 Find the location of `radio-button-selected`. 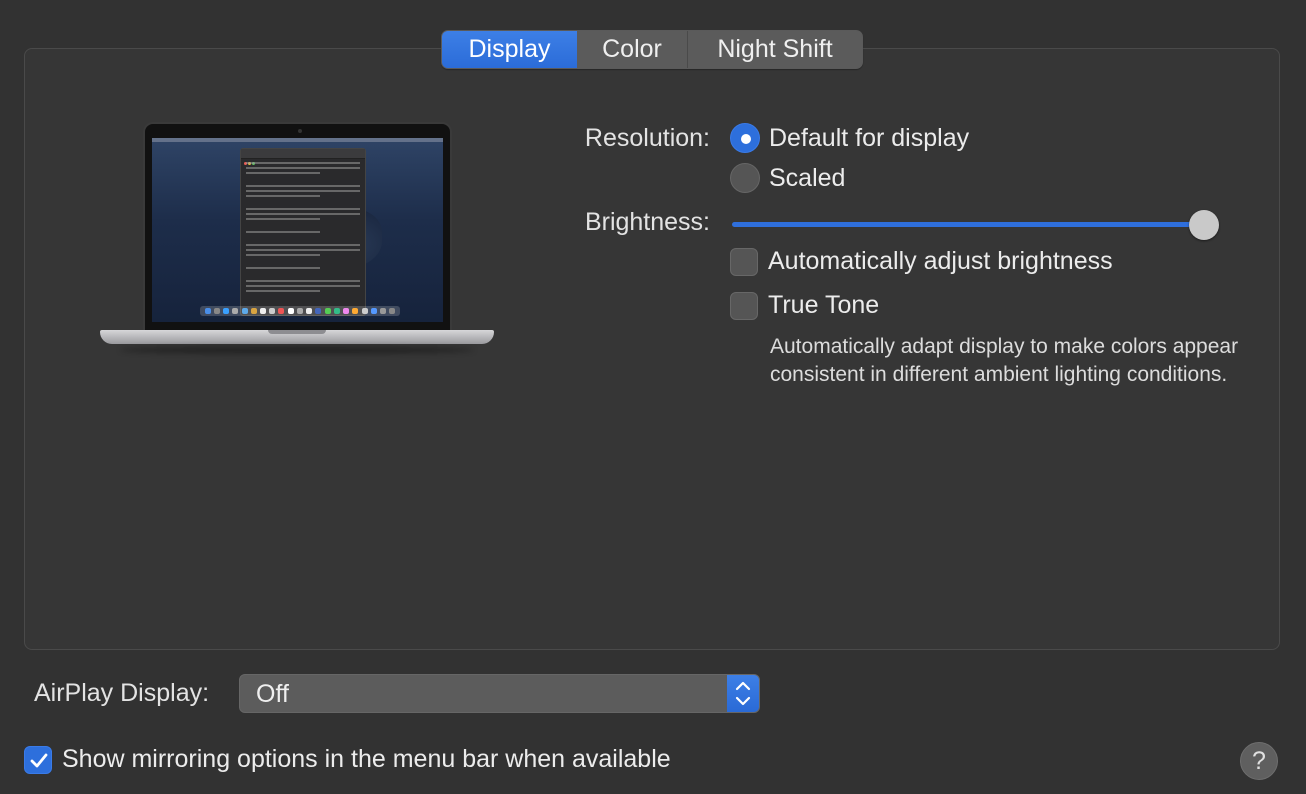

radio-button-selected is located at coordinates (745, 138).